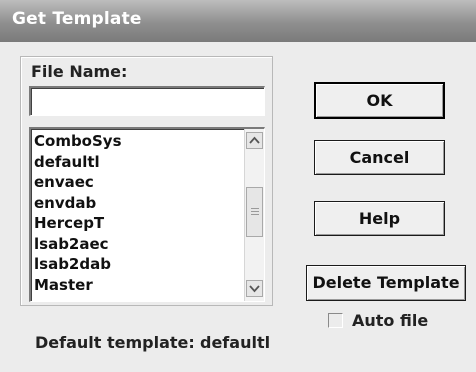 The height and width of the screenshot is (372, 476). What do you see at coordinates (386, 283) in the screenshot?
I see `delete-template-button: Delete Template` at bounding box center [386, 283].